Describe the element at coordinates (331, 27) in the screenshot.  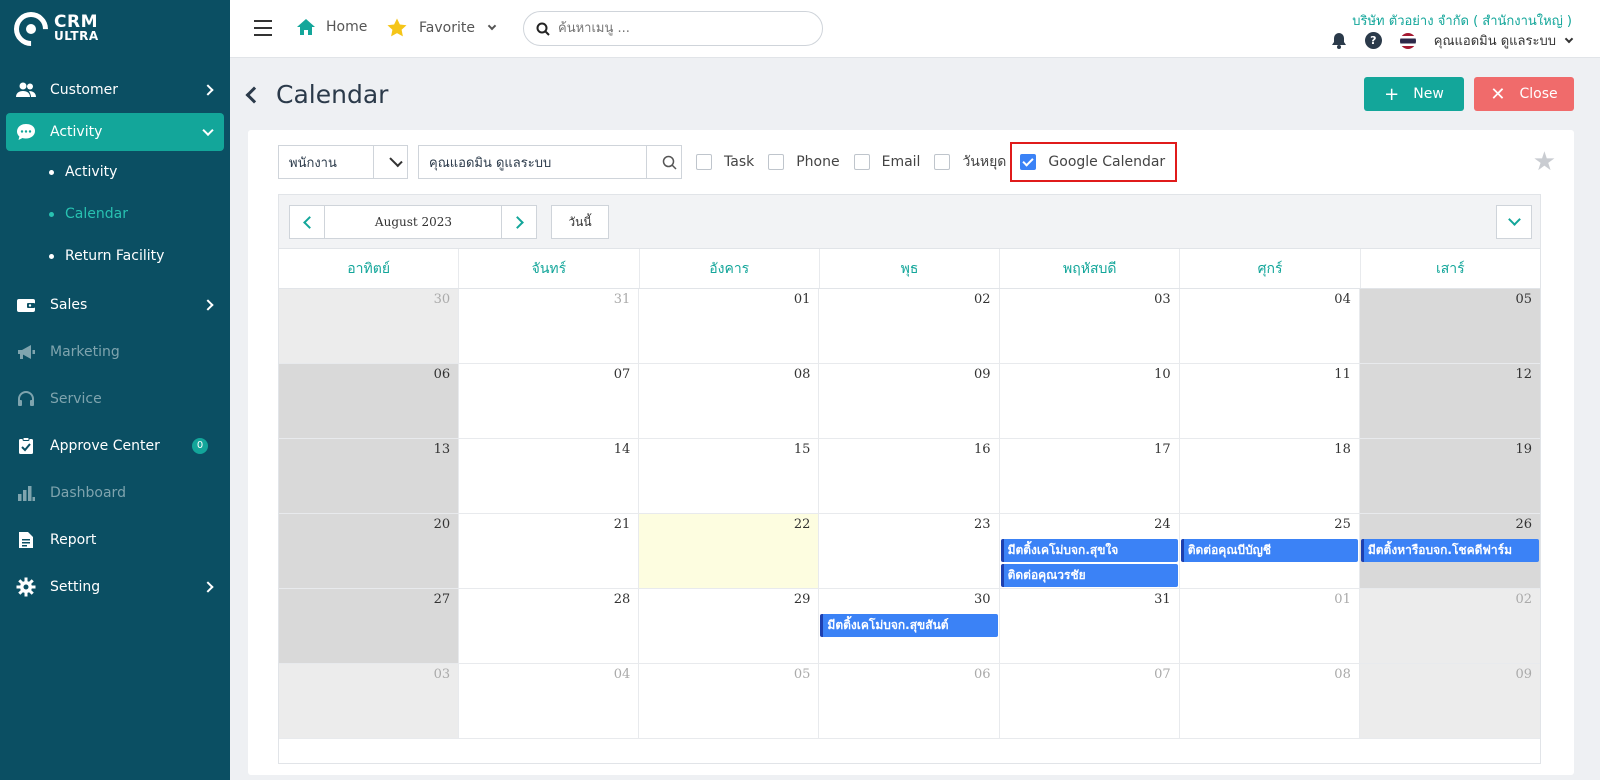
I see `home-link: Home` at that location.